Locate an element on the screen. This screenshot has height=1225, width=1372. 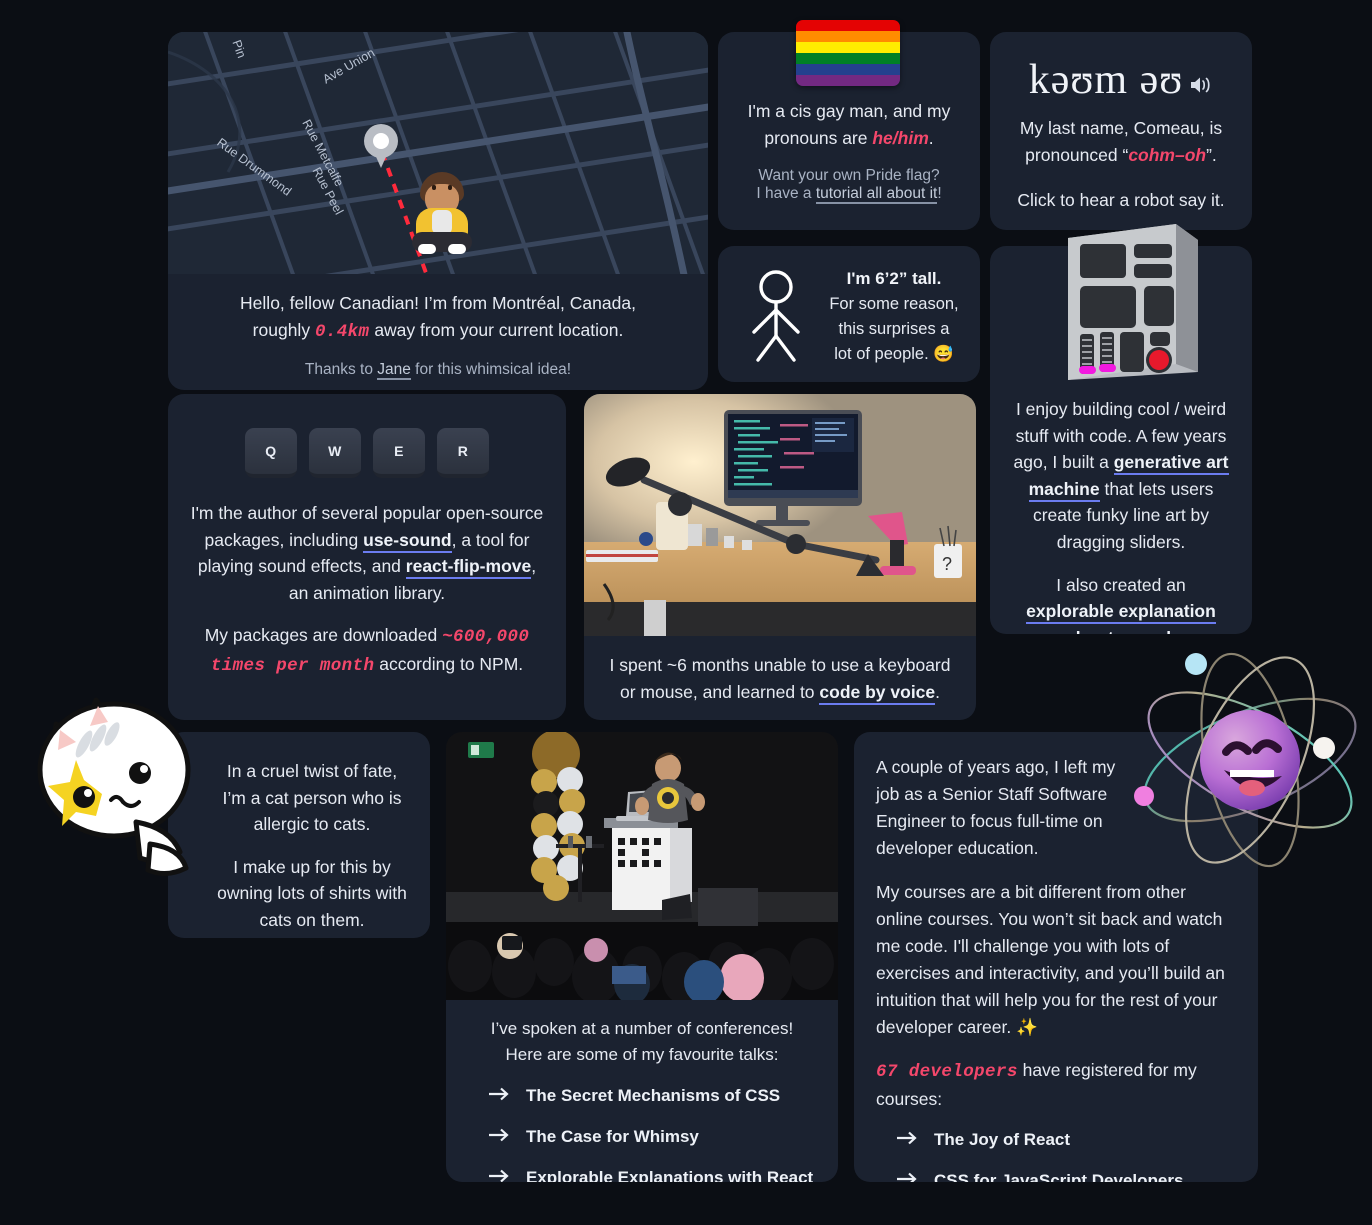
talk-title: The Secret Mechanisms of CSS is located at coordinates (653, 1095).